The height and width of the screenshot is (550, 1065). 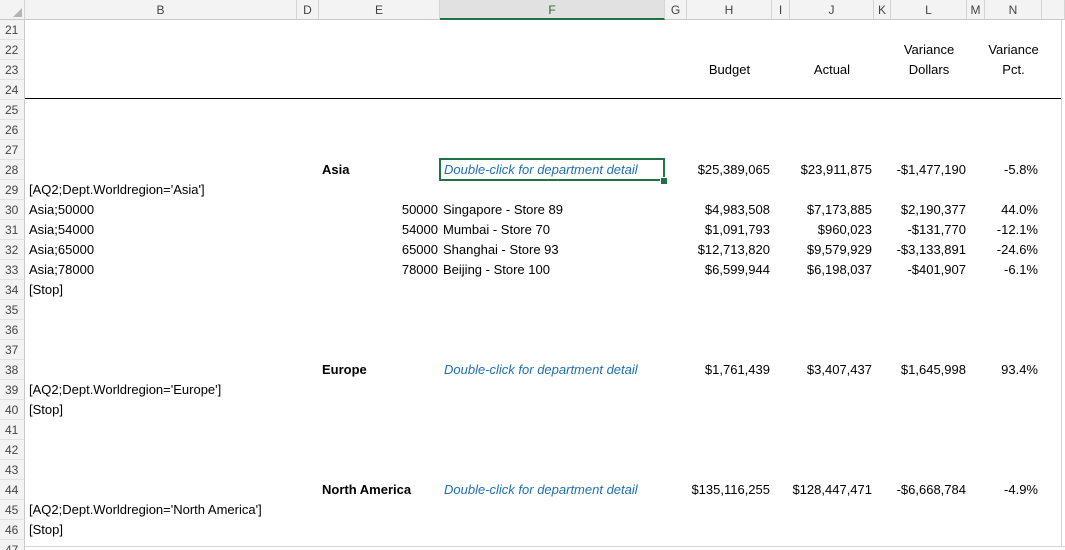 What do you see at coordinates (728, 270) in the screenshot?
I see `detail-budget: $6,599,944` at bounding box center [728, 270].